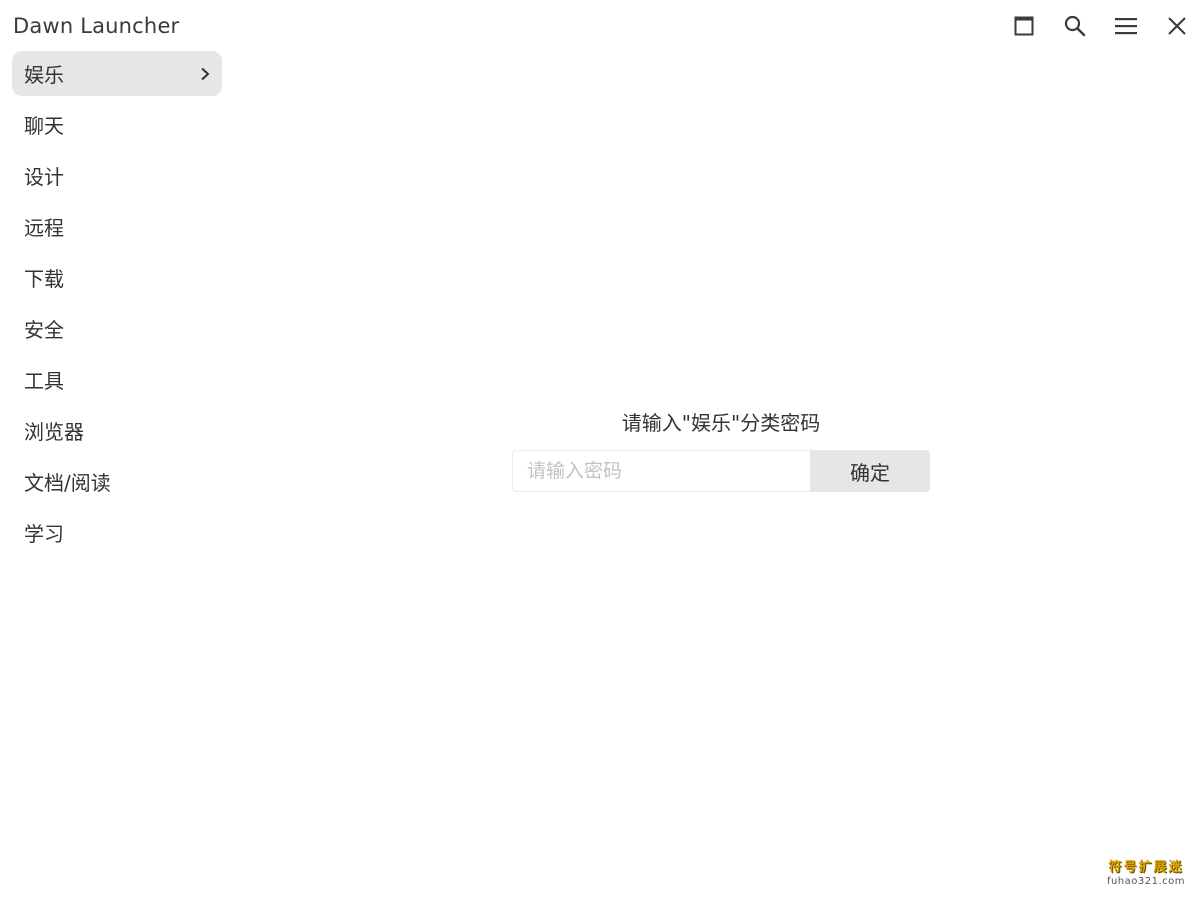  Describe the element at coordinates (117, 430) in the screenshot. I see `sidebar-item-browser: 浏览器` at that location.